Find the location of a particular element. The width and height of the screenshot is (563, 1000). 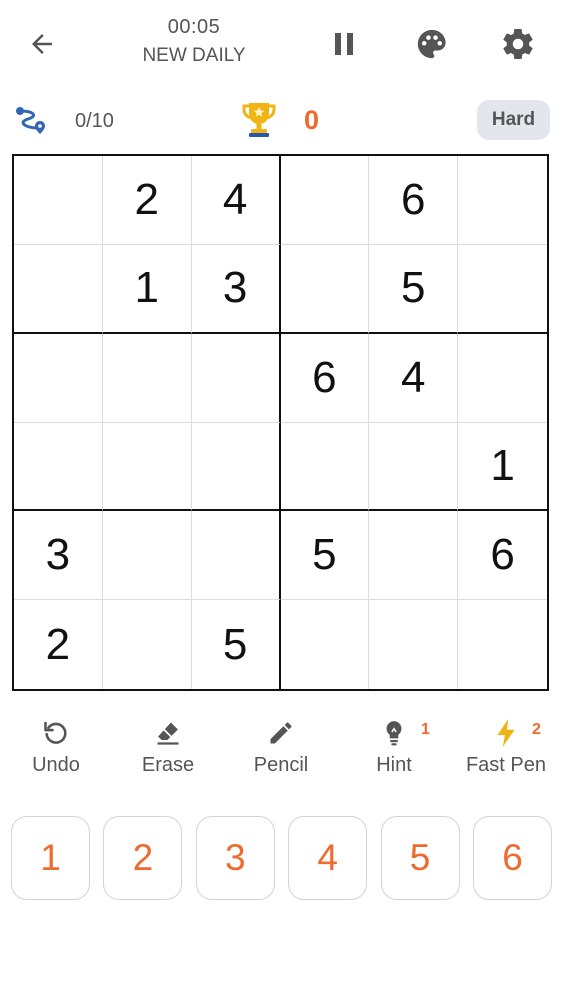

back-button is located at coordinates (42, 44).